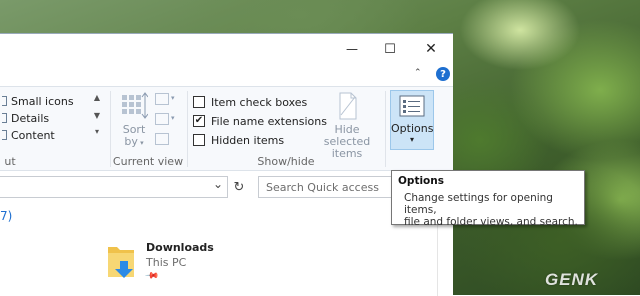 Image resolution: width=640 pixels, height=296 pixels. I want to click on help-icon: ?, so click(443, 74).